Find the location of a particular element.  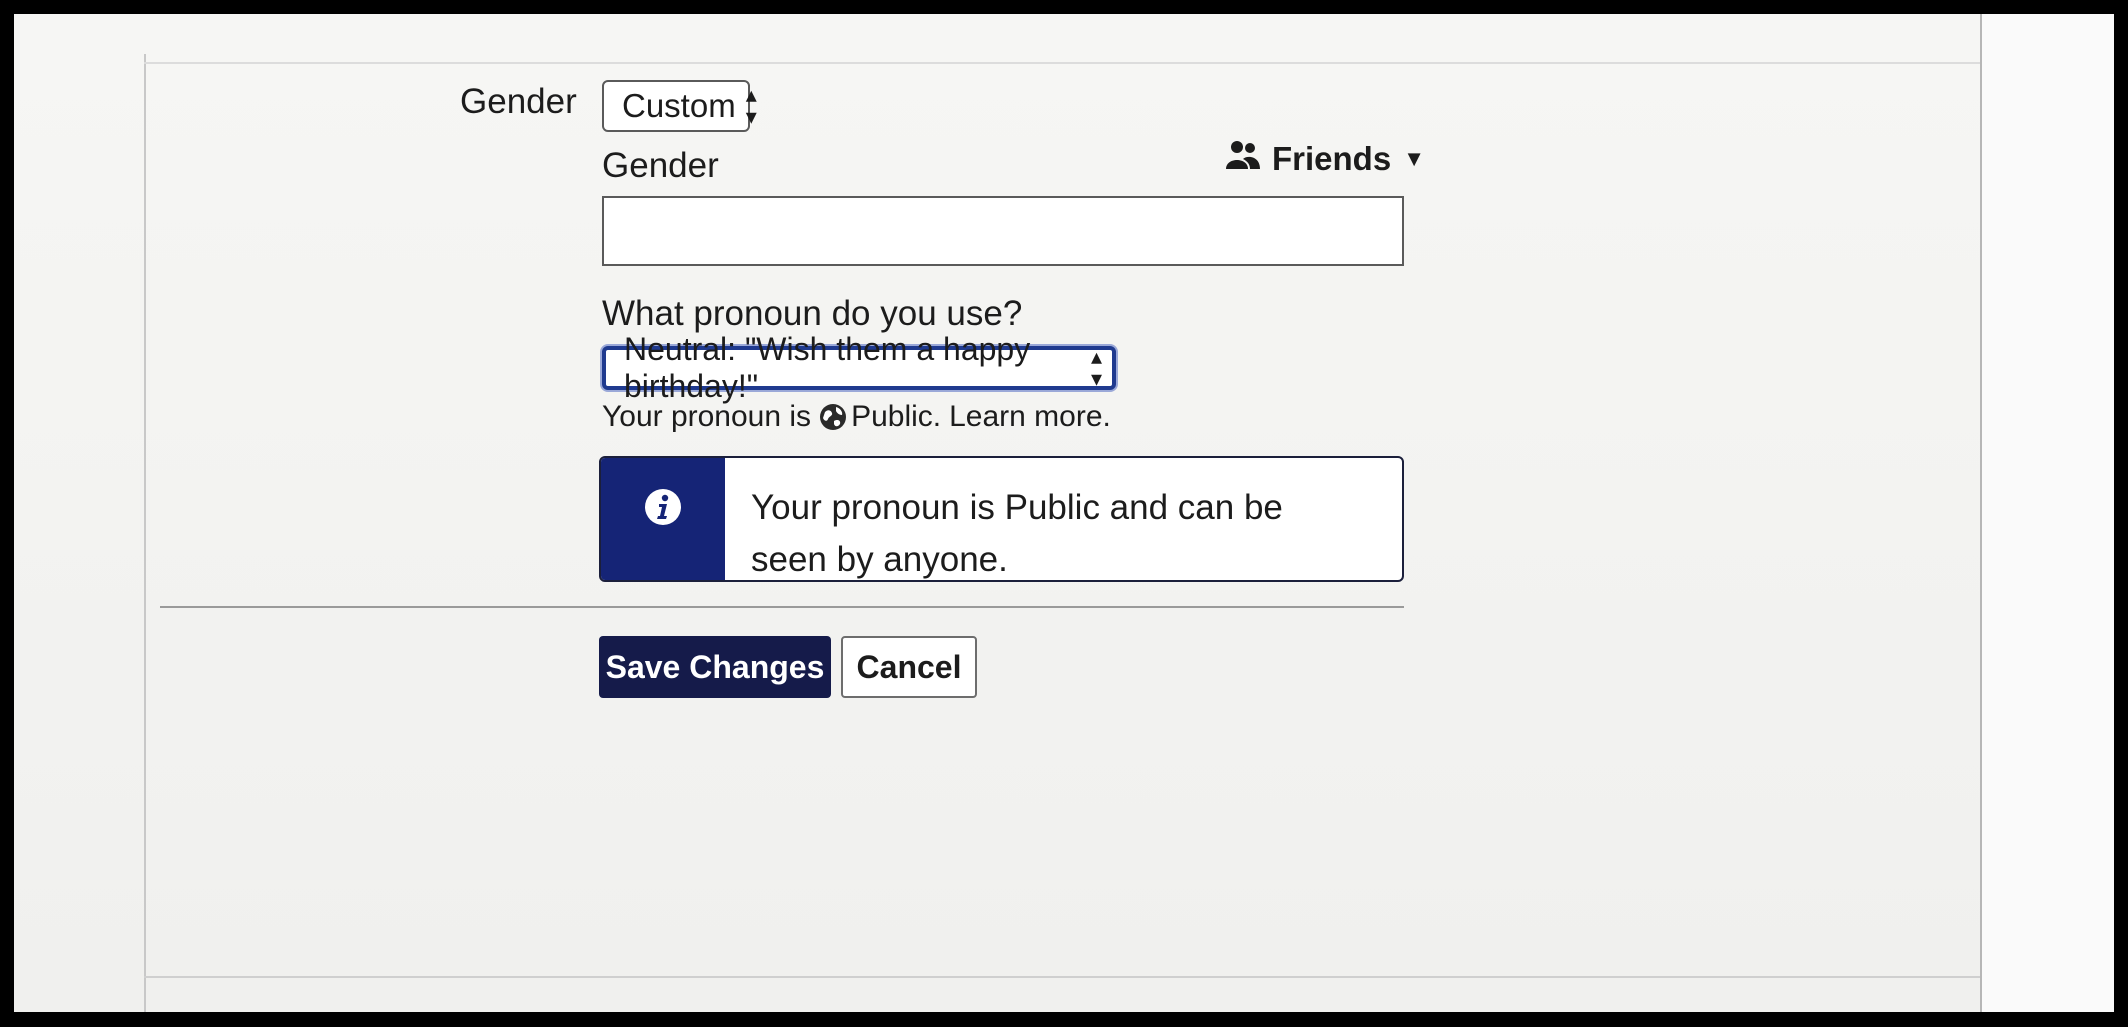

gender-select: Custom ▴ ▾ is located at coordinates (679, 106).